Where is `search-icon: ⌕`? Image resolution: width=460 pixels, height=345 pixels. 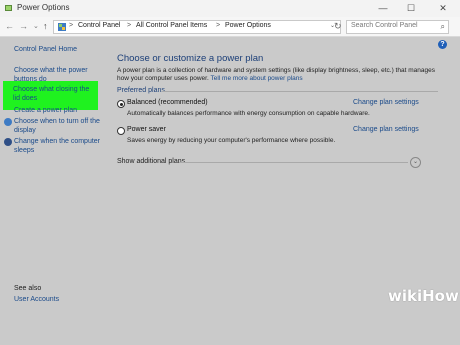 search-icon: ⌕ is located at coordinates (442, 26).